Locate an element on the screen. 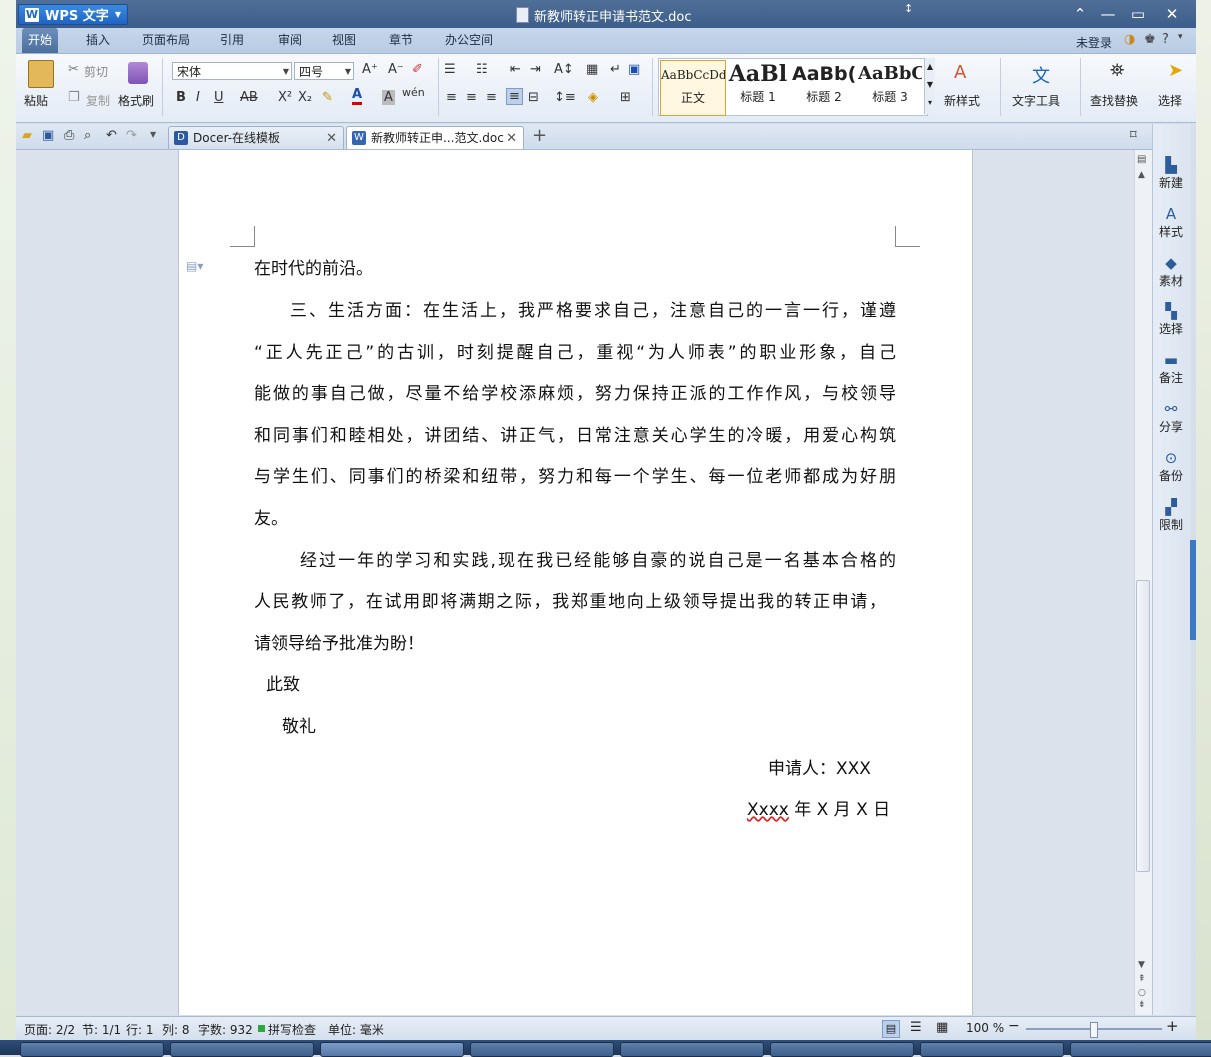 Image resolution: width=1211 pixels, height=1057 pixels. strikethrough-icon: AB is located at coordinates (249, 97).